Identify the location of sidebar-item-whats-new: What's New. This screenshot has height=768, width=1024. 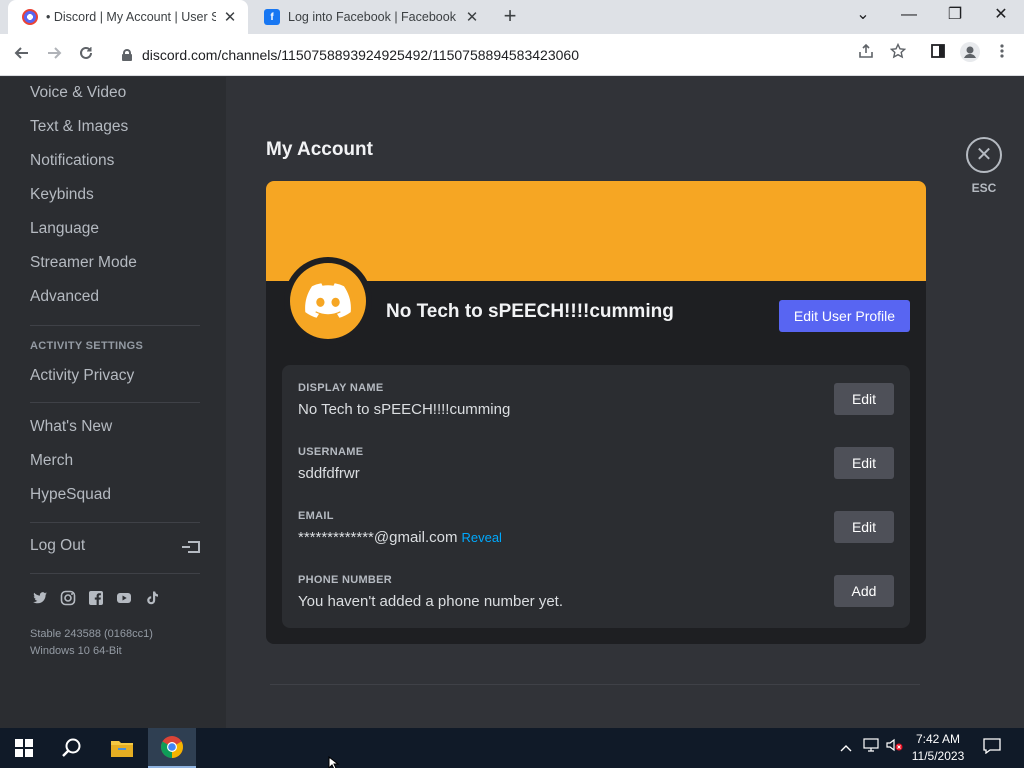
(71, 427).